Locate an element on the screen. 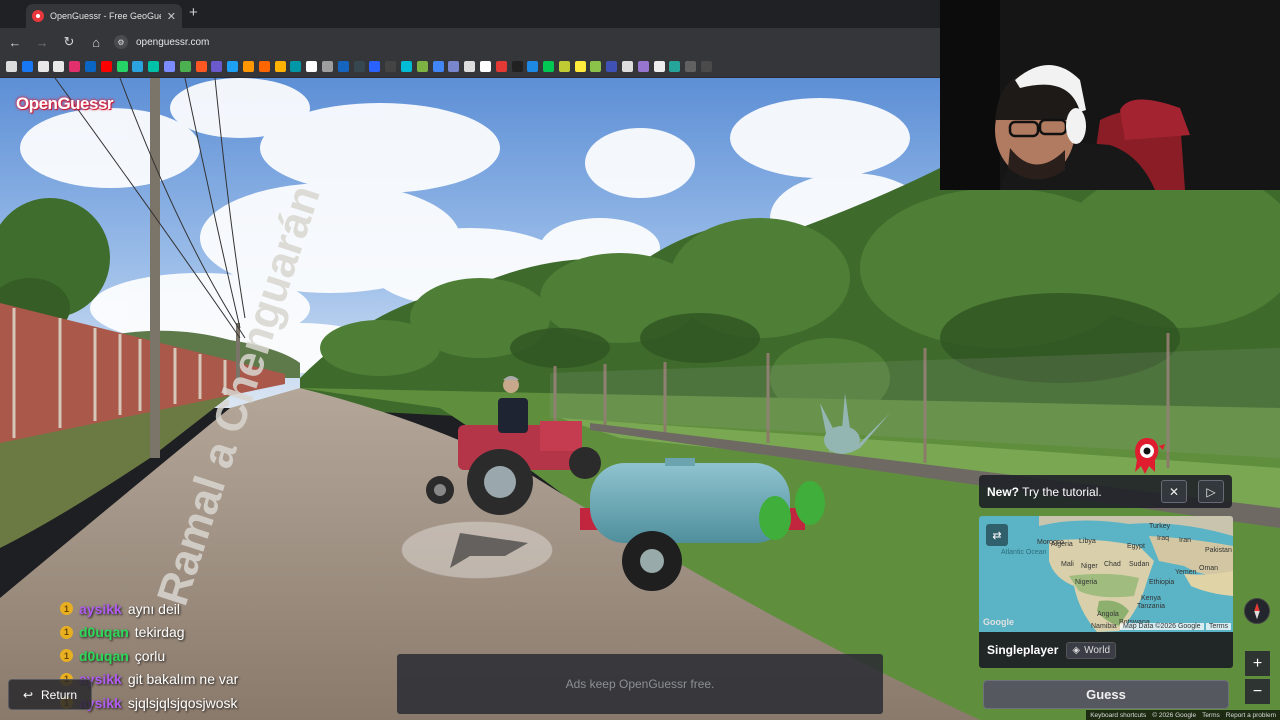 Image resolution: width=1280 pixels, height=720 pixels. pano-navigation-arrow is located at coordinates (477, 550).